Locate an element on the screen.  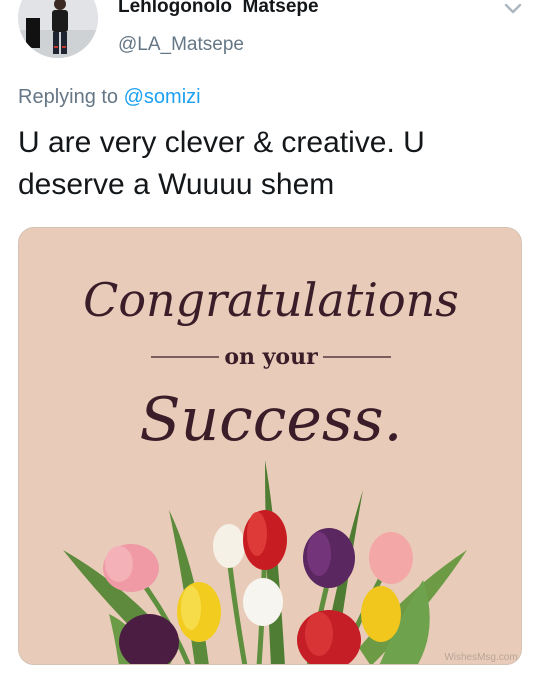
avatar is located at coordinates (58, 29).